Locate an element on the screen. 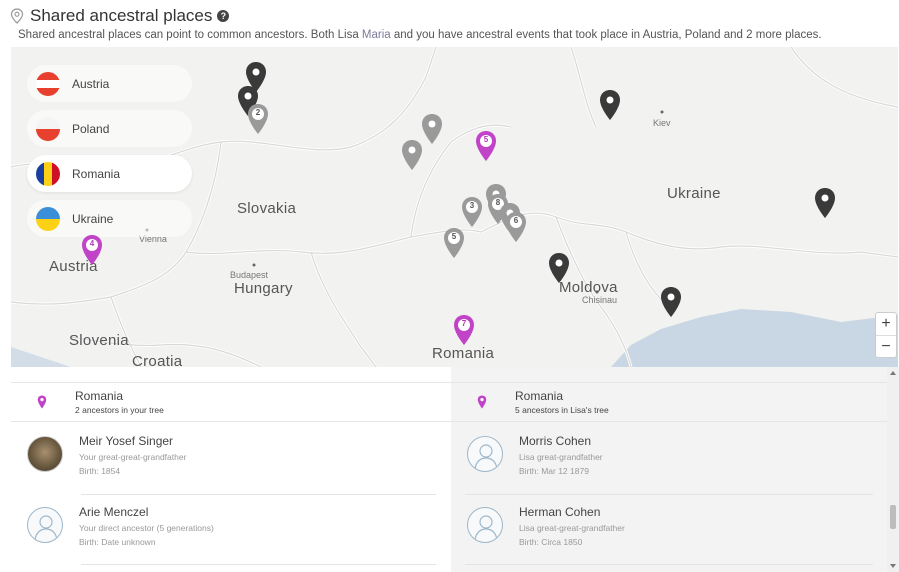  ancestor-name: Herman Cohen is located at coordinates (560, 512).